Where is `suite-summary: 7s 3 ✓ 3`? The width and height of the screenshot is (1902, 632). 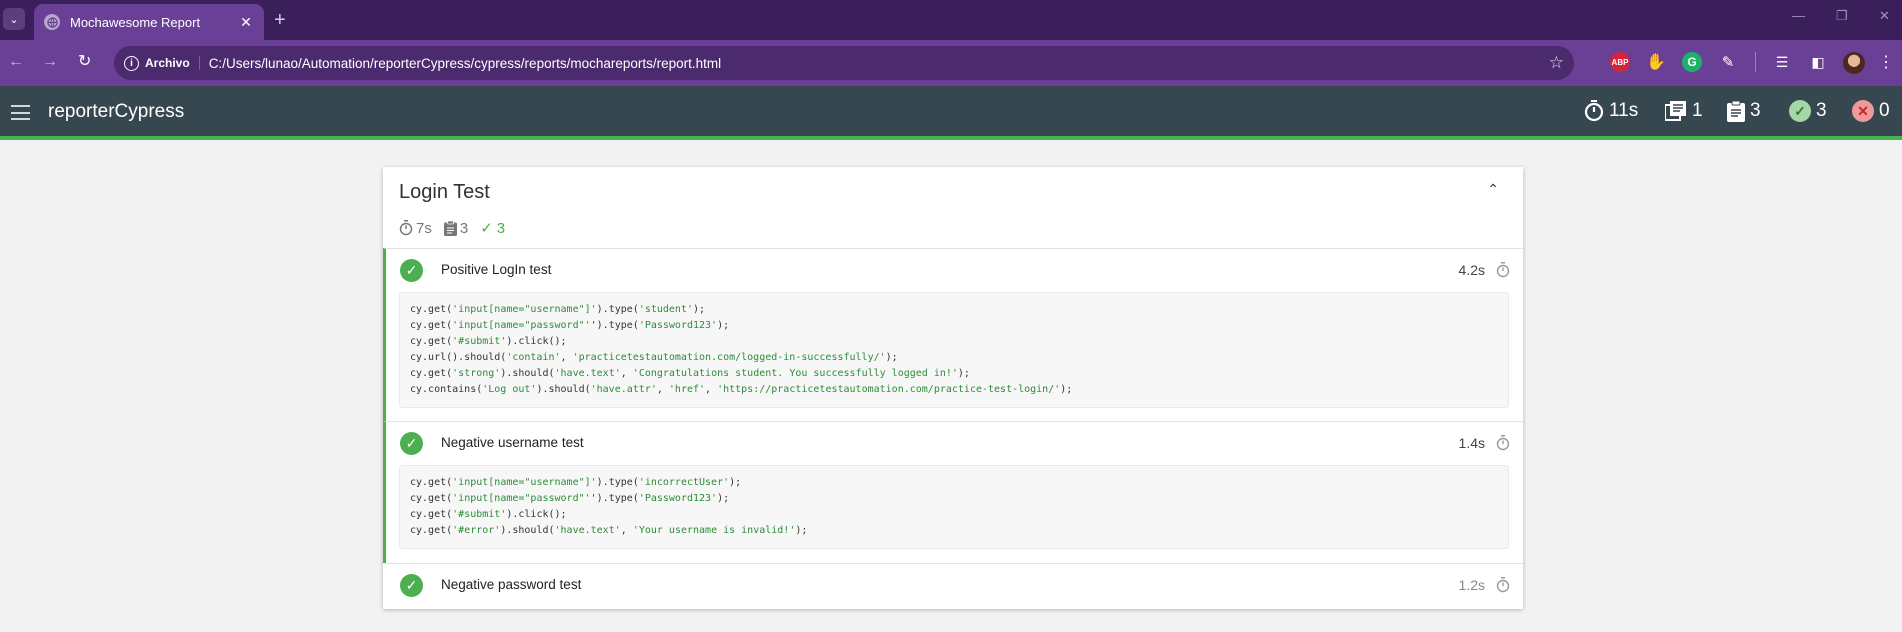
suite-summary: 7s 3 ✓ 3 is located at coordinates (458, 228).